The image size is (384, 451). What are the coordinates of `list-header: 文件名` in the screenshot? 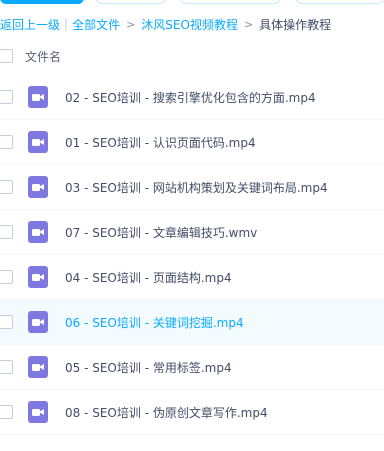 It's located at (192, 56).